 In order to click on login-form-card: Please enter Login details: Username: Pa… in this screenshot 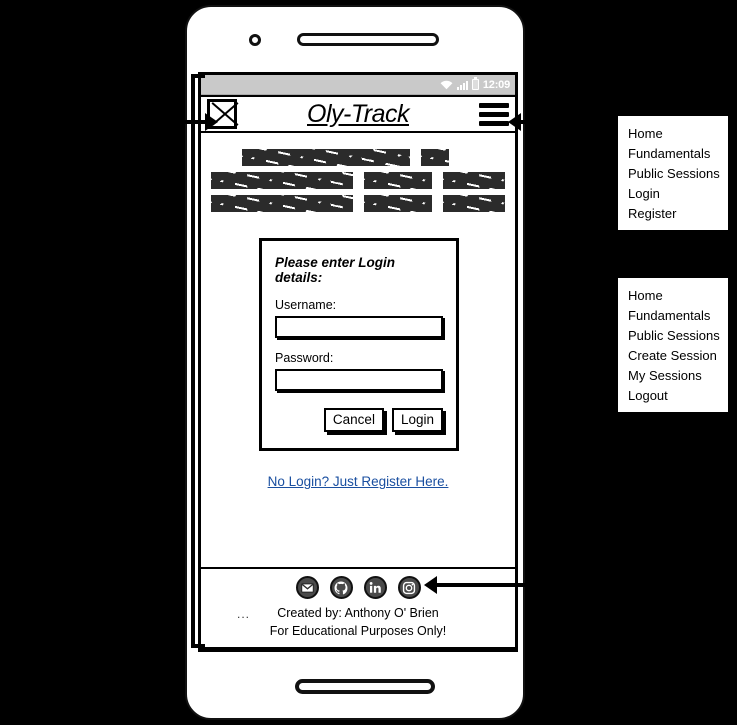, I will do `click(359, 344)`.